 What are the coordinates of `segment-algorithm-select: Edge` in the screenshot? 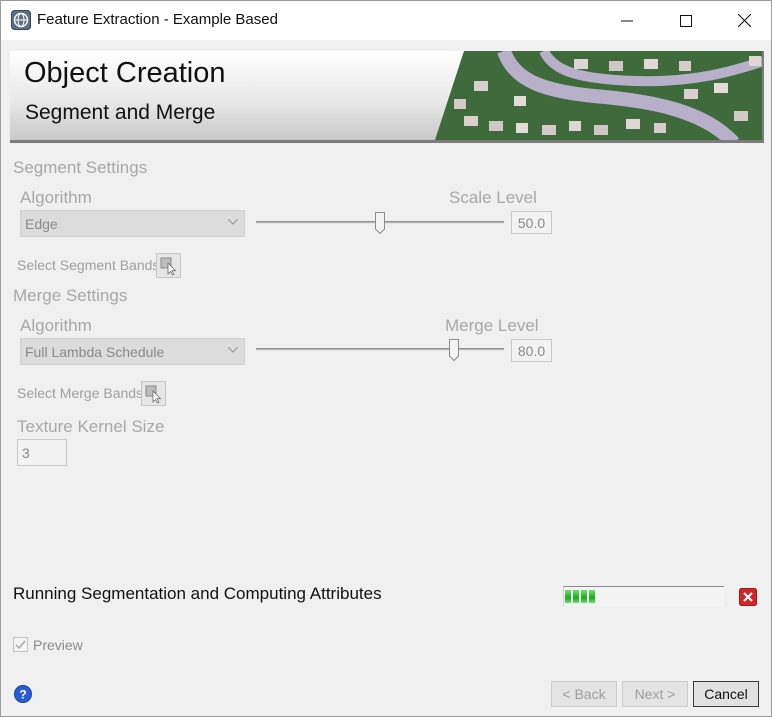 It's located at (132, 223).